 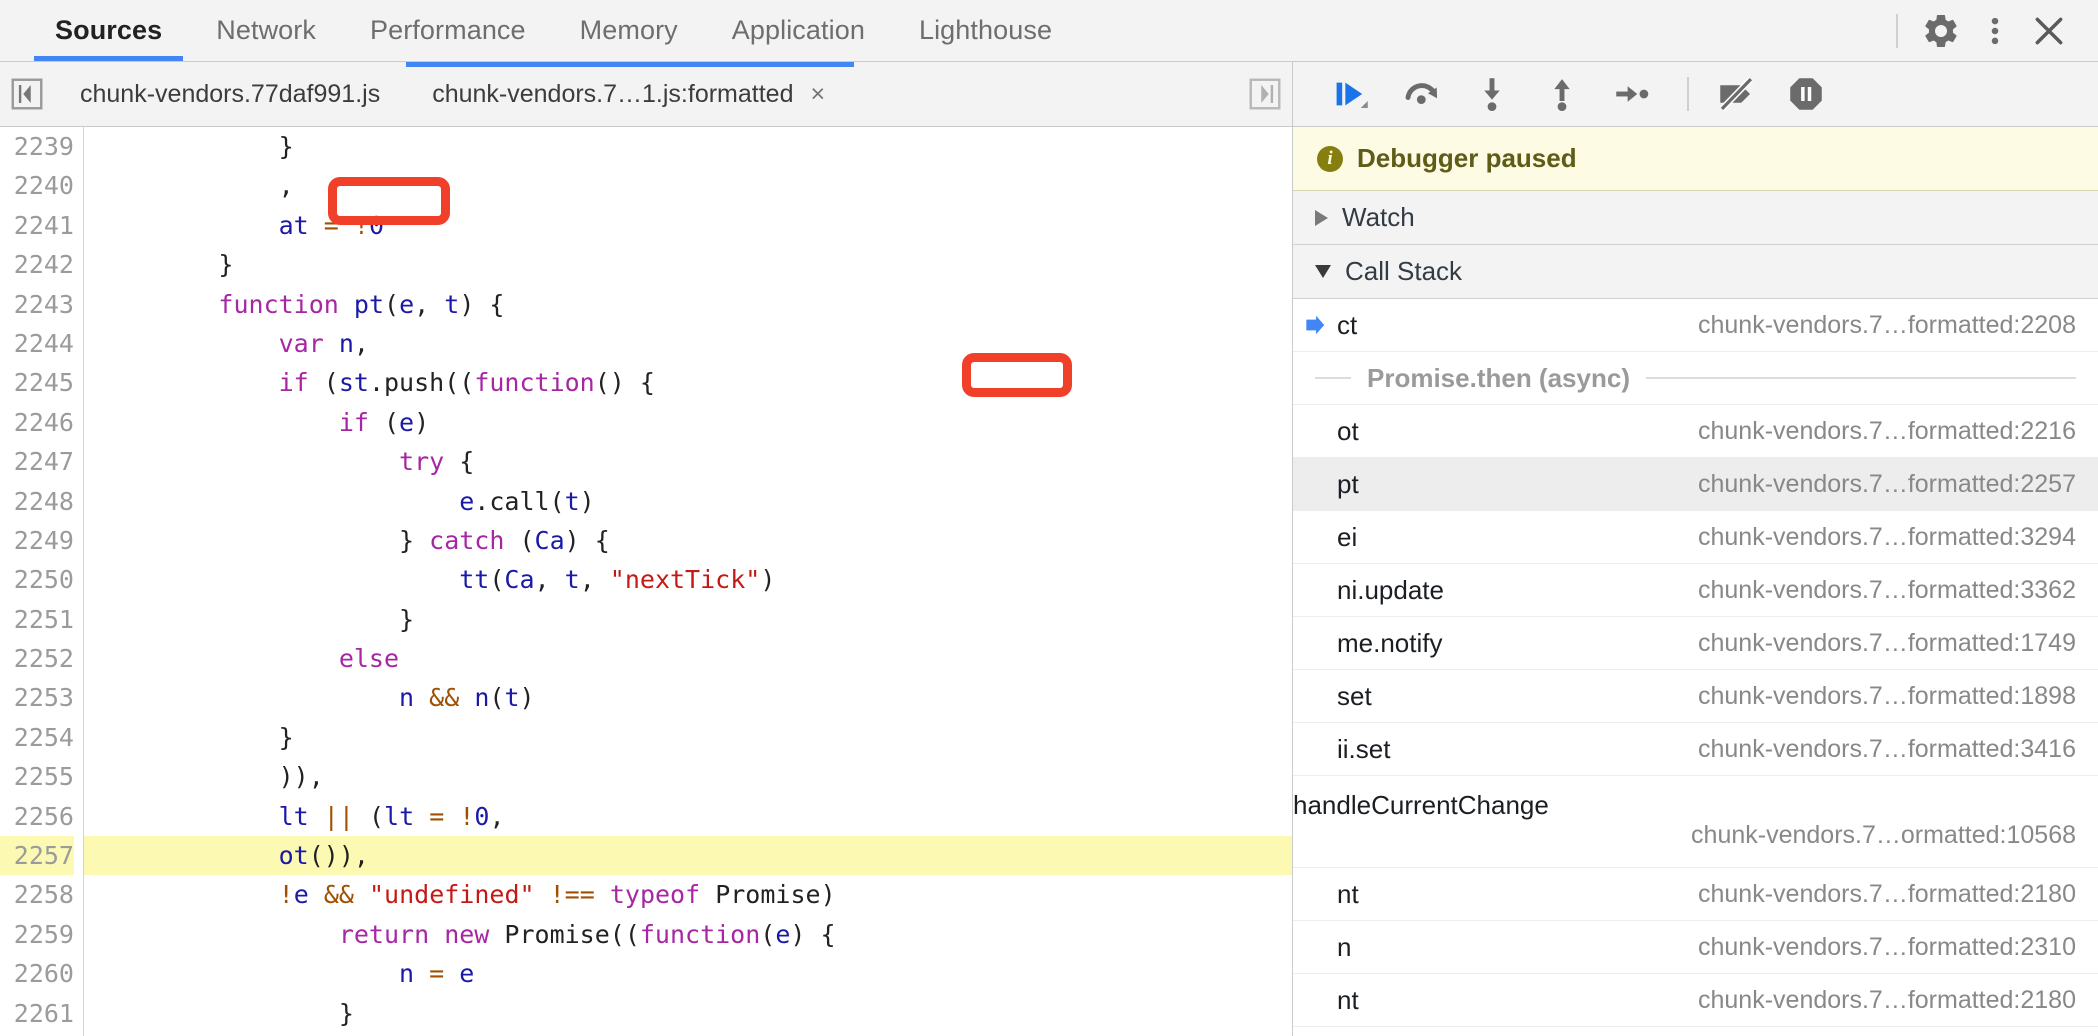 What do you see at coordinates (985, 30) in the screenshot?
I see `panel-tab-lighthouse: Lighthouse` at bounding box center [985, 30].